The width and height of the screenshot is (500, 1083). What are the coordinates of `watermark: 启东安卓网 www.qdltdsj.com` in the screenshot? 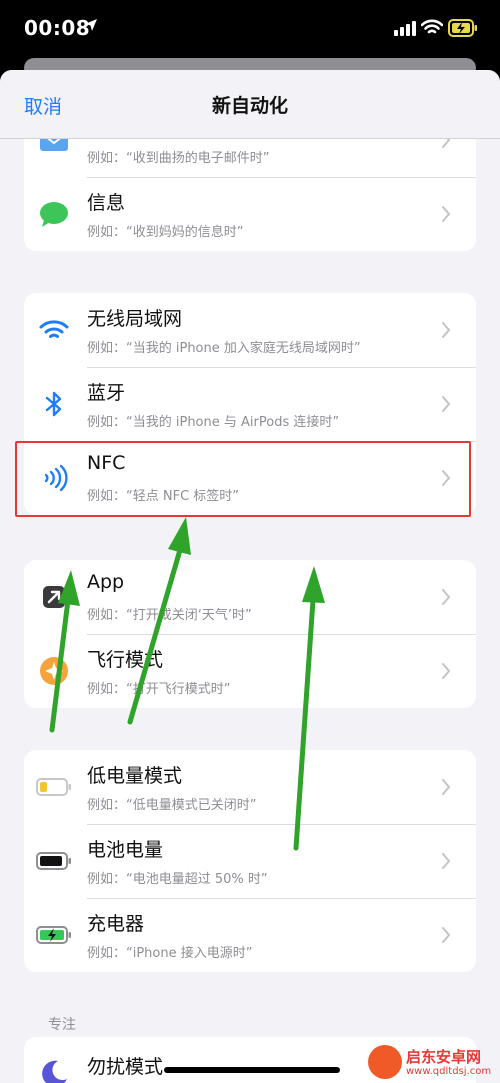 It's located at (433, 1063).